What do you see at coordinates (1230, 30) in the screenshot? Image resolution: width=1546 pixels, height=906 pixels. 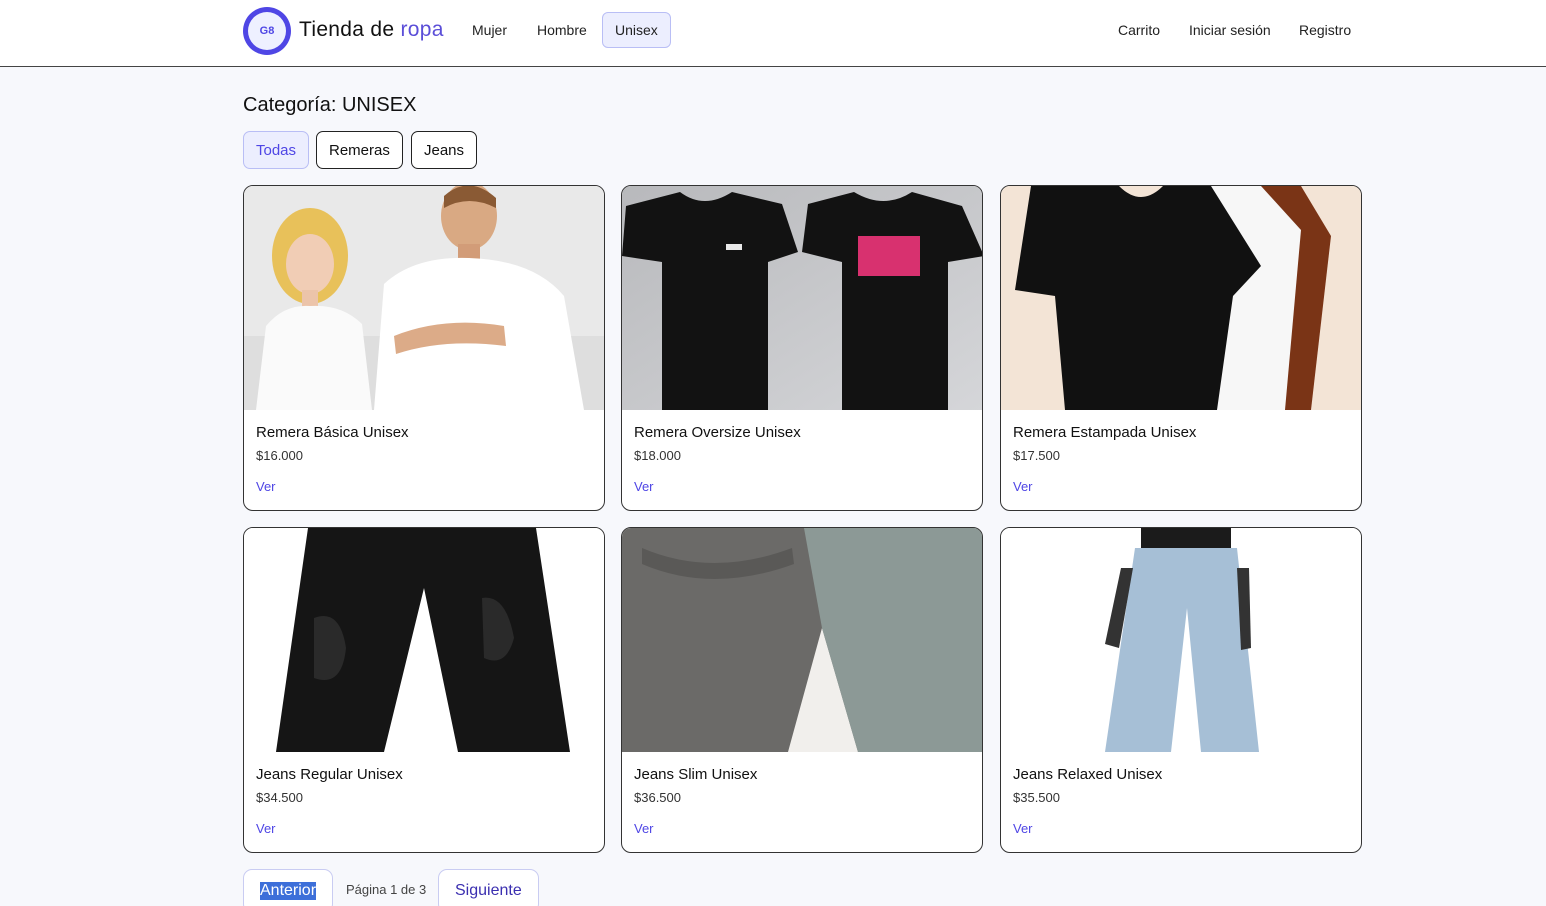 I see `nav-iniciar-sesion: Iniciar sesión` at bounding box center [1230, 30].